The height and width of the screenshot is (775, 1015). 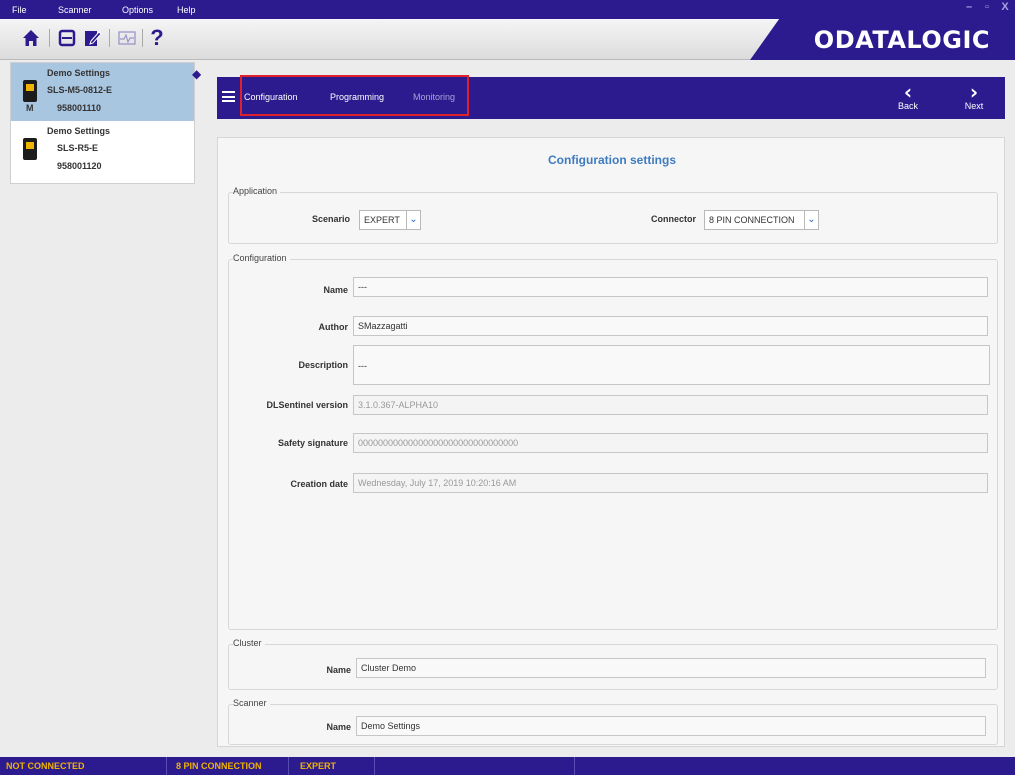 I want to click on help-icon: ?, so click(x=157, y=37).